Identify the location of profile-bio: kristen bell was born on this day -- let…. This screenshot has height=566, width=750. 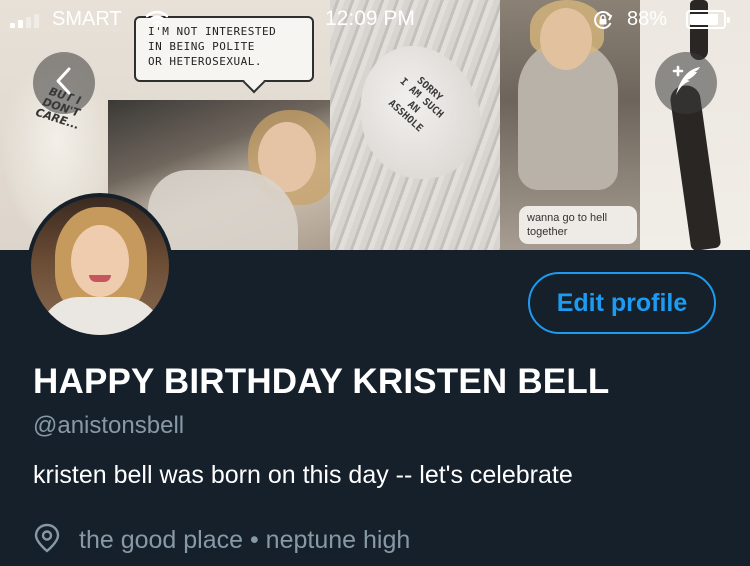
(303, 475).